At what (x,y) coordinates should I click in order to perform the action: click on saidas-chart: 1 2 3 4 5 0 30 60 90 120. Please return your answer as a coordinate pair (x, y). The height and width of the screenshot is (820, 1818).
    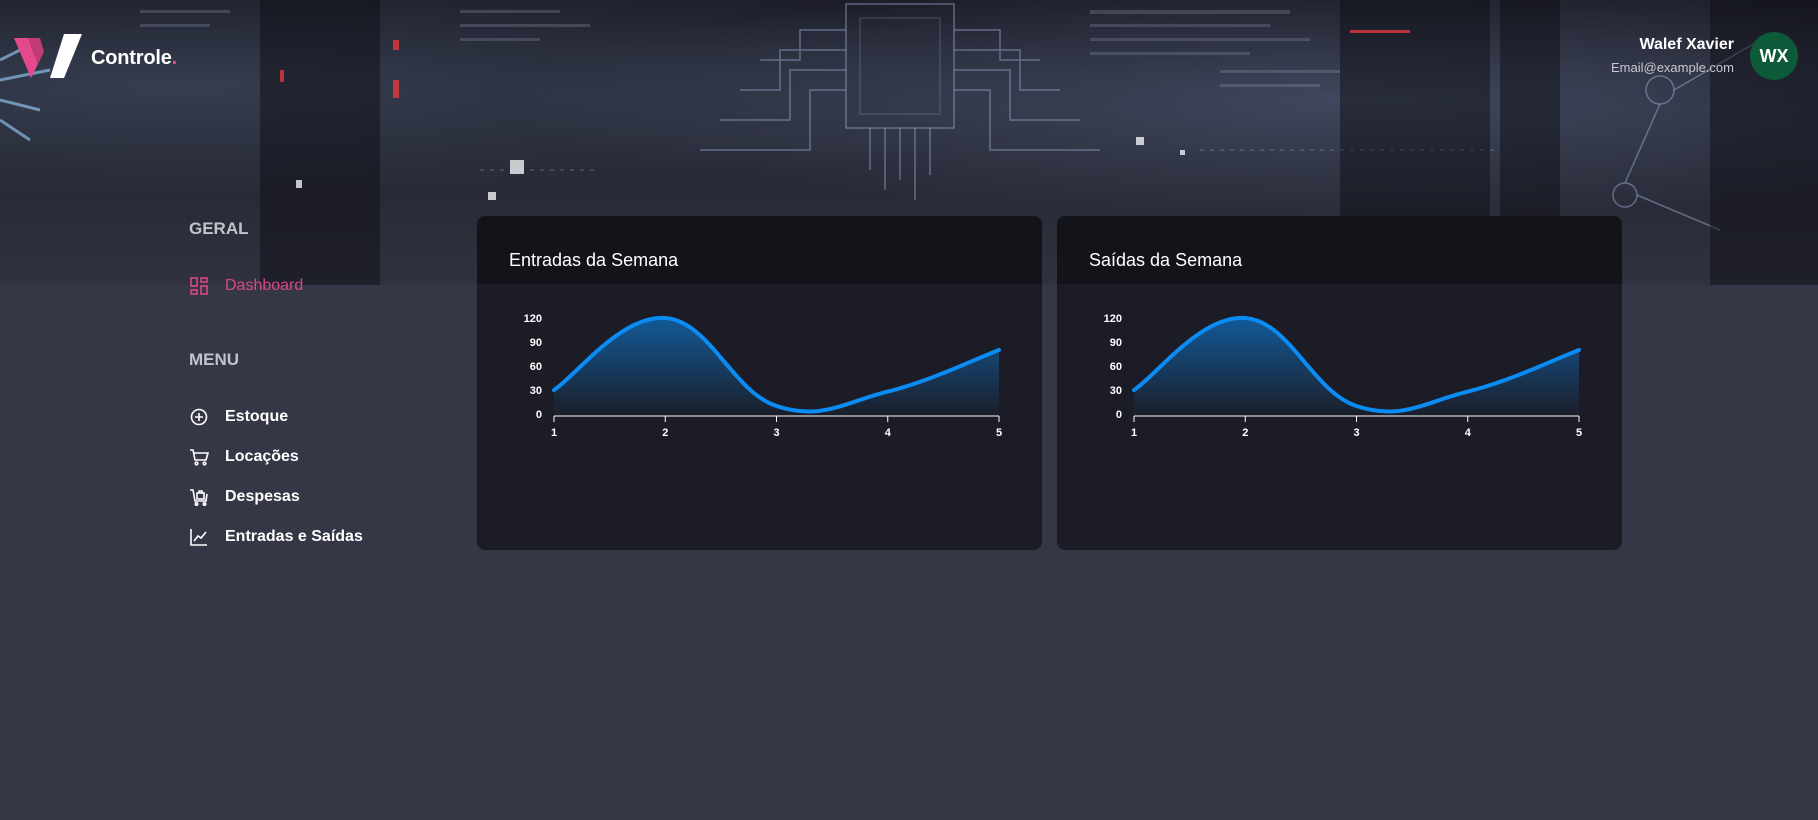
    Looking at the image, I should click on (1343, 376).